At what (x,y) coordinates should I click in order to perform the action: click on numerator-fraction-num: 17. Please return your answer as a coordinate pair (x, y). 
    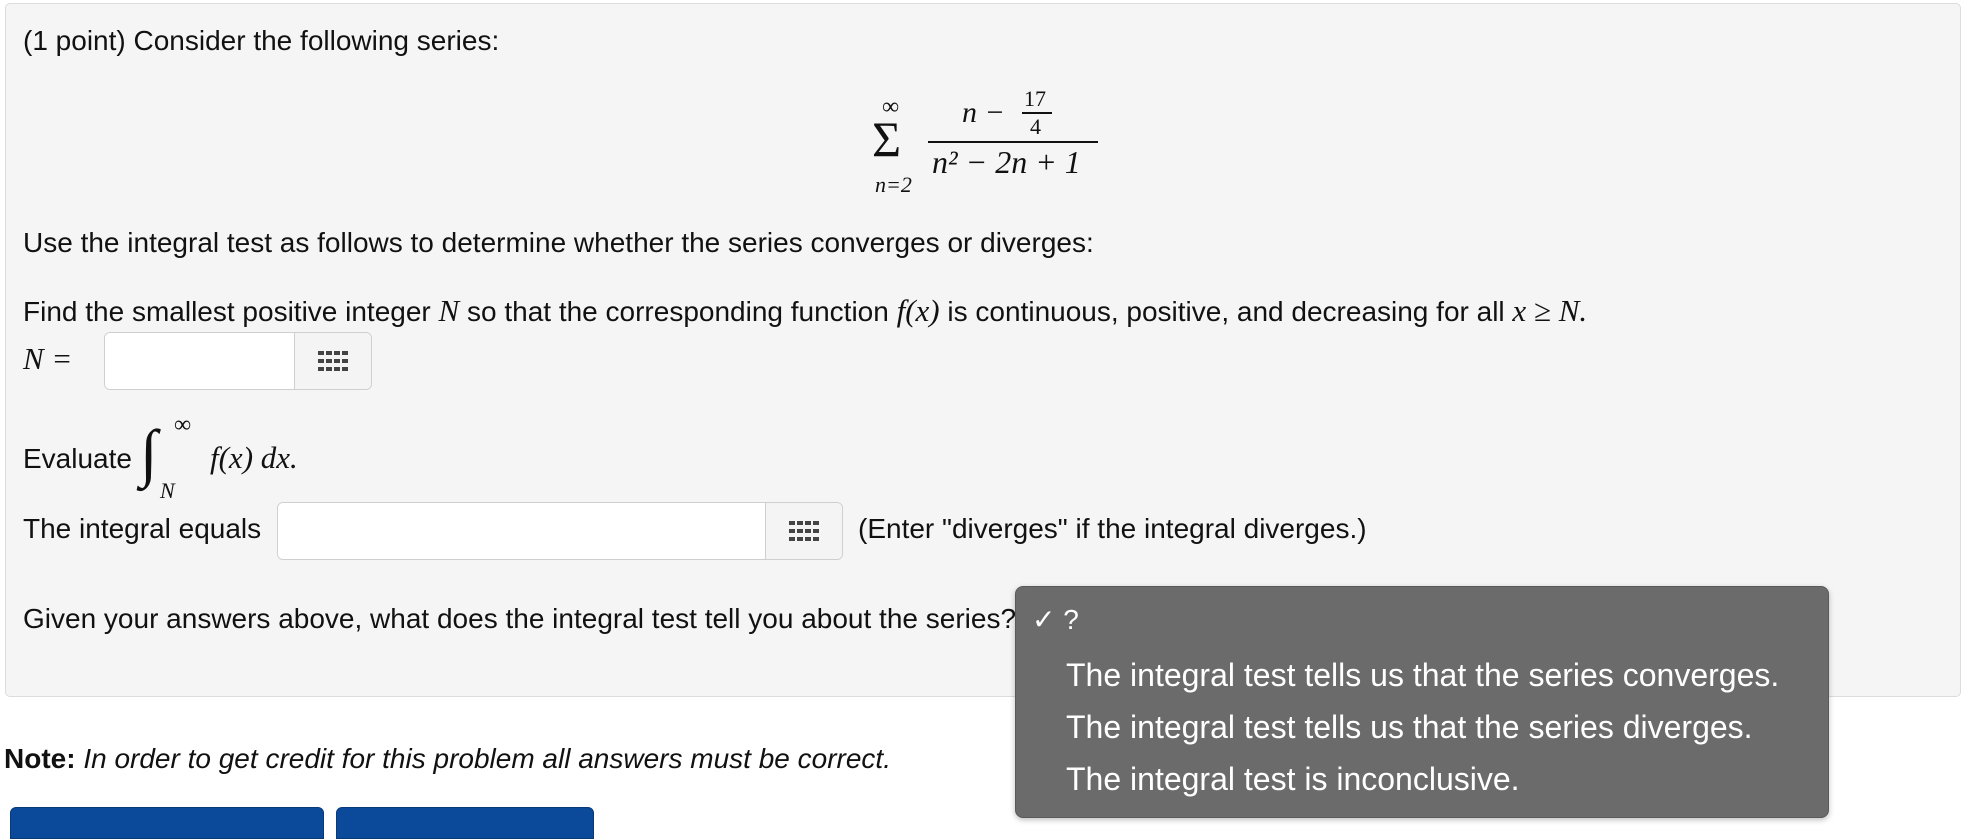
    Looking at the image, I should click on (1035, 98).